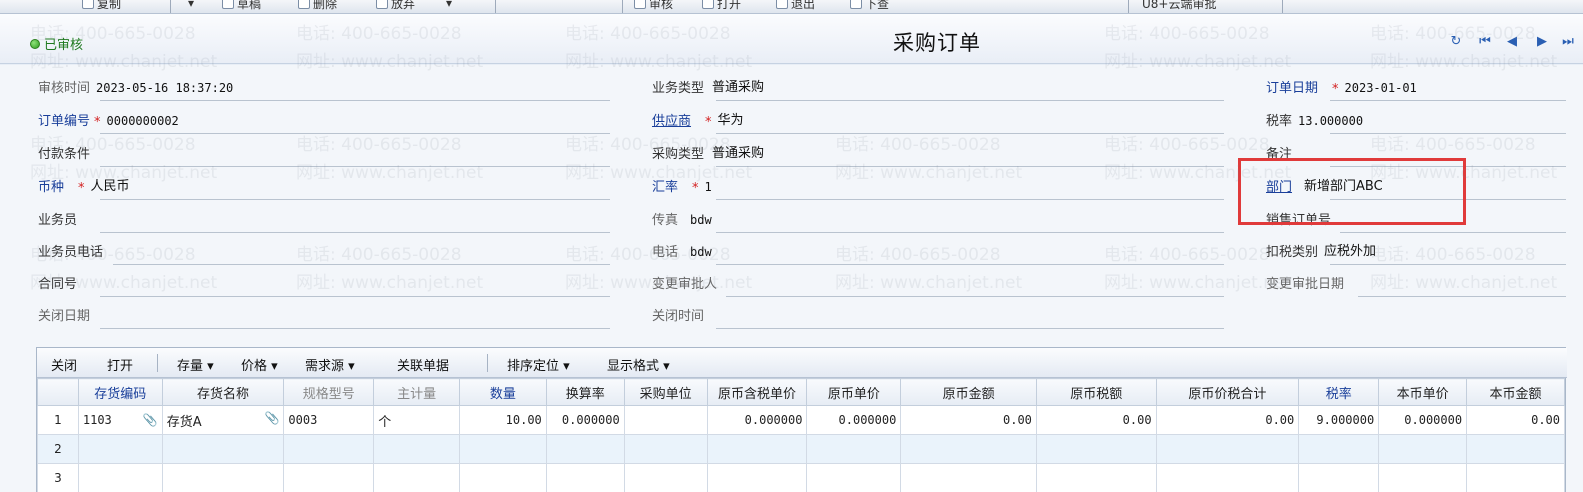 The width and height of the screenshot is (1583, 492). What do you see at coordinates (324, 153) in the screenshot?
I see `payment-terms-field: 付款条件` at bounding box center [324, 153].